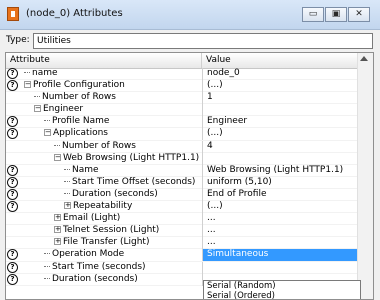 The height and width of the screenshot is (300, 380). What do you see at coordinates (111, 230) in the screenshot?
I see `attribute-label: Telnet Session (Light)` at bounding box center [111, 230].